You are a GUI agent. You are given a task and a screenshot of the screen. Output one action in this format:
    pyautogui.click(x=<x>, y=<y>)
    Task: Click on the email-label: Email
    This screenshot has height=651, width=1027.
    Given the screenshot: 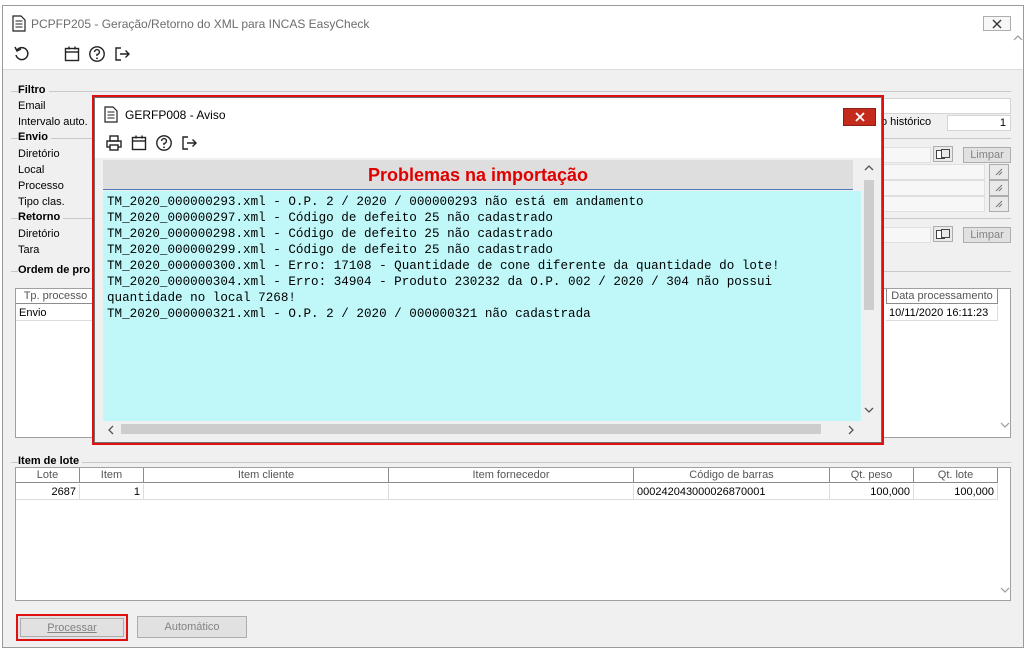 What is the action you would take?
    pyautogui.click(x=32, y=106)
    